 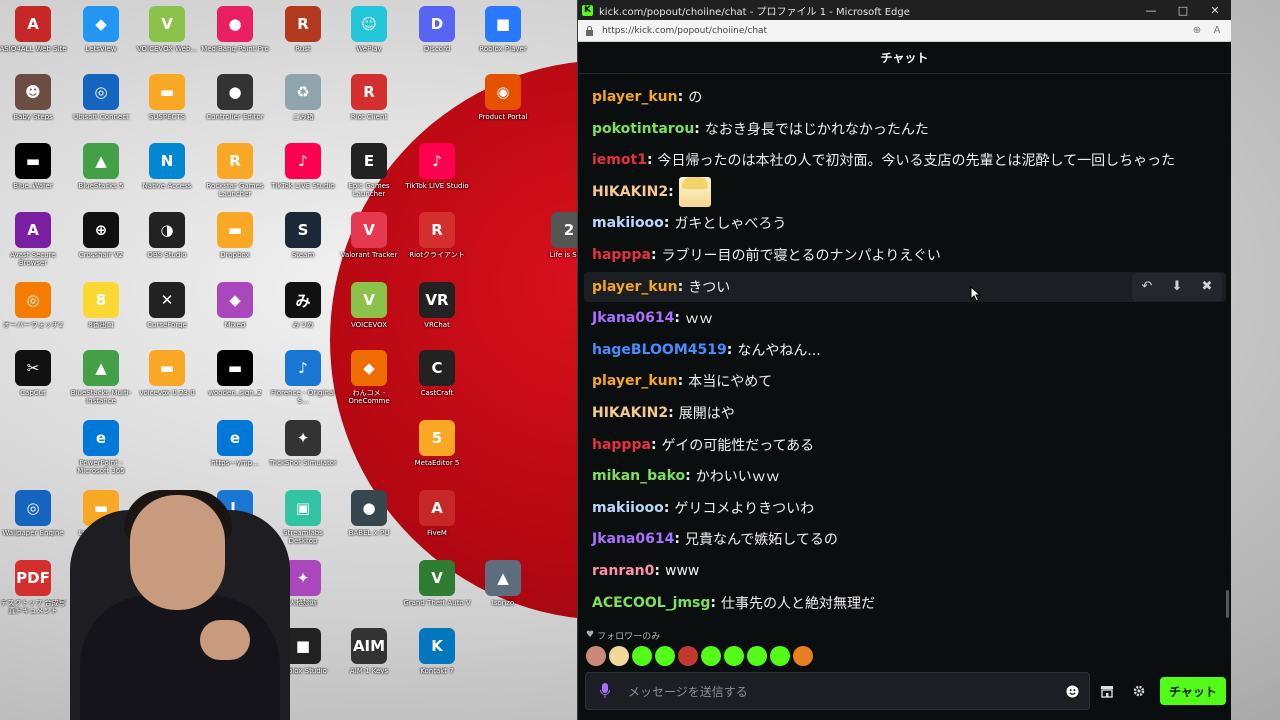 What do you see at coordinates (437, 305) in the screenshot?
I see `desktop-icon: VR VRChat` at bounding box center [437, 305].